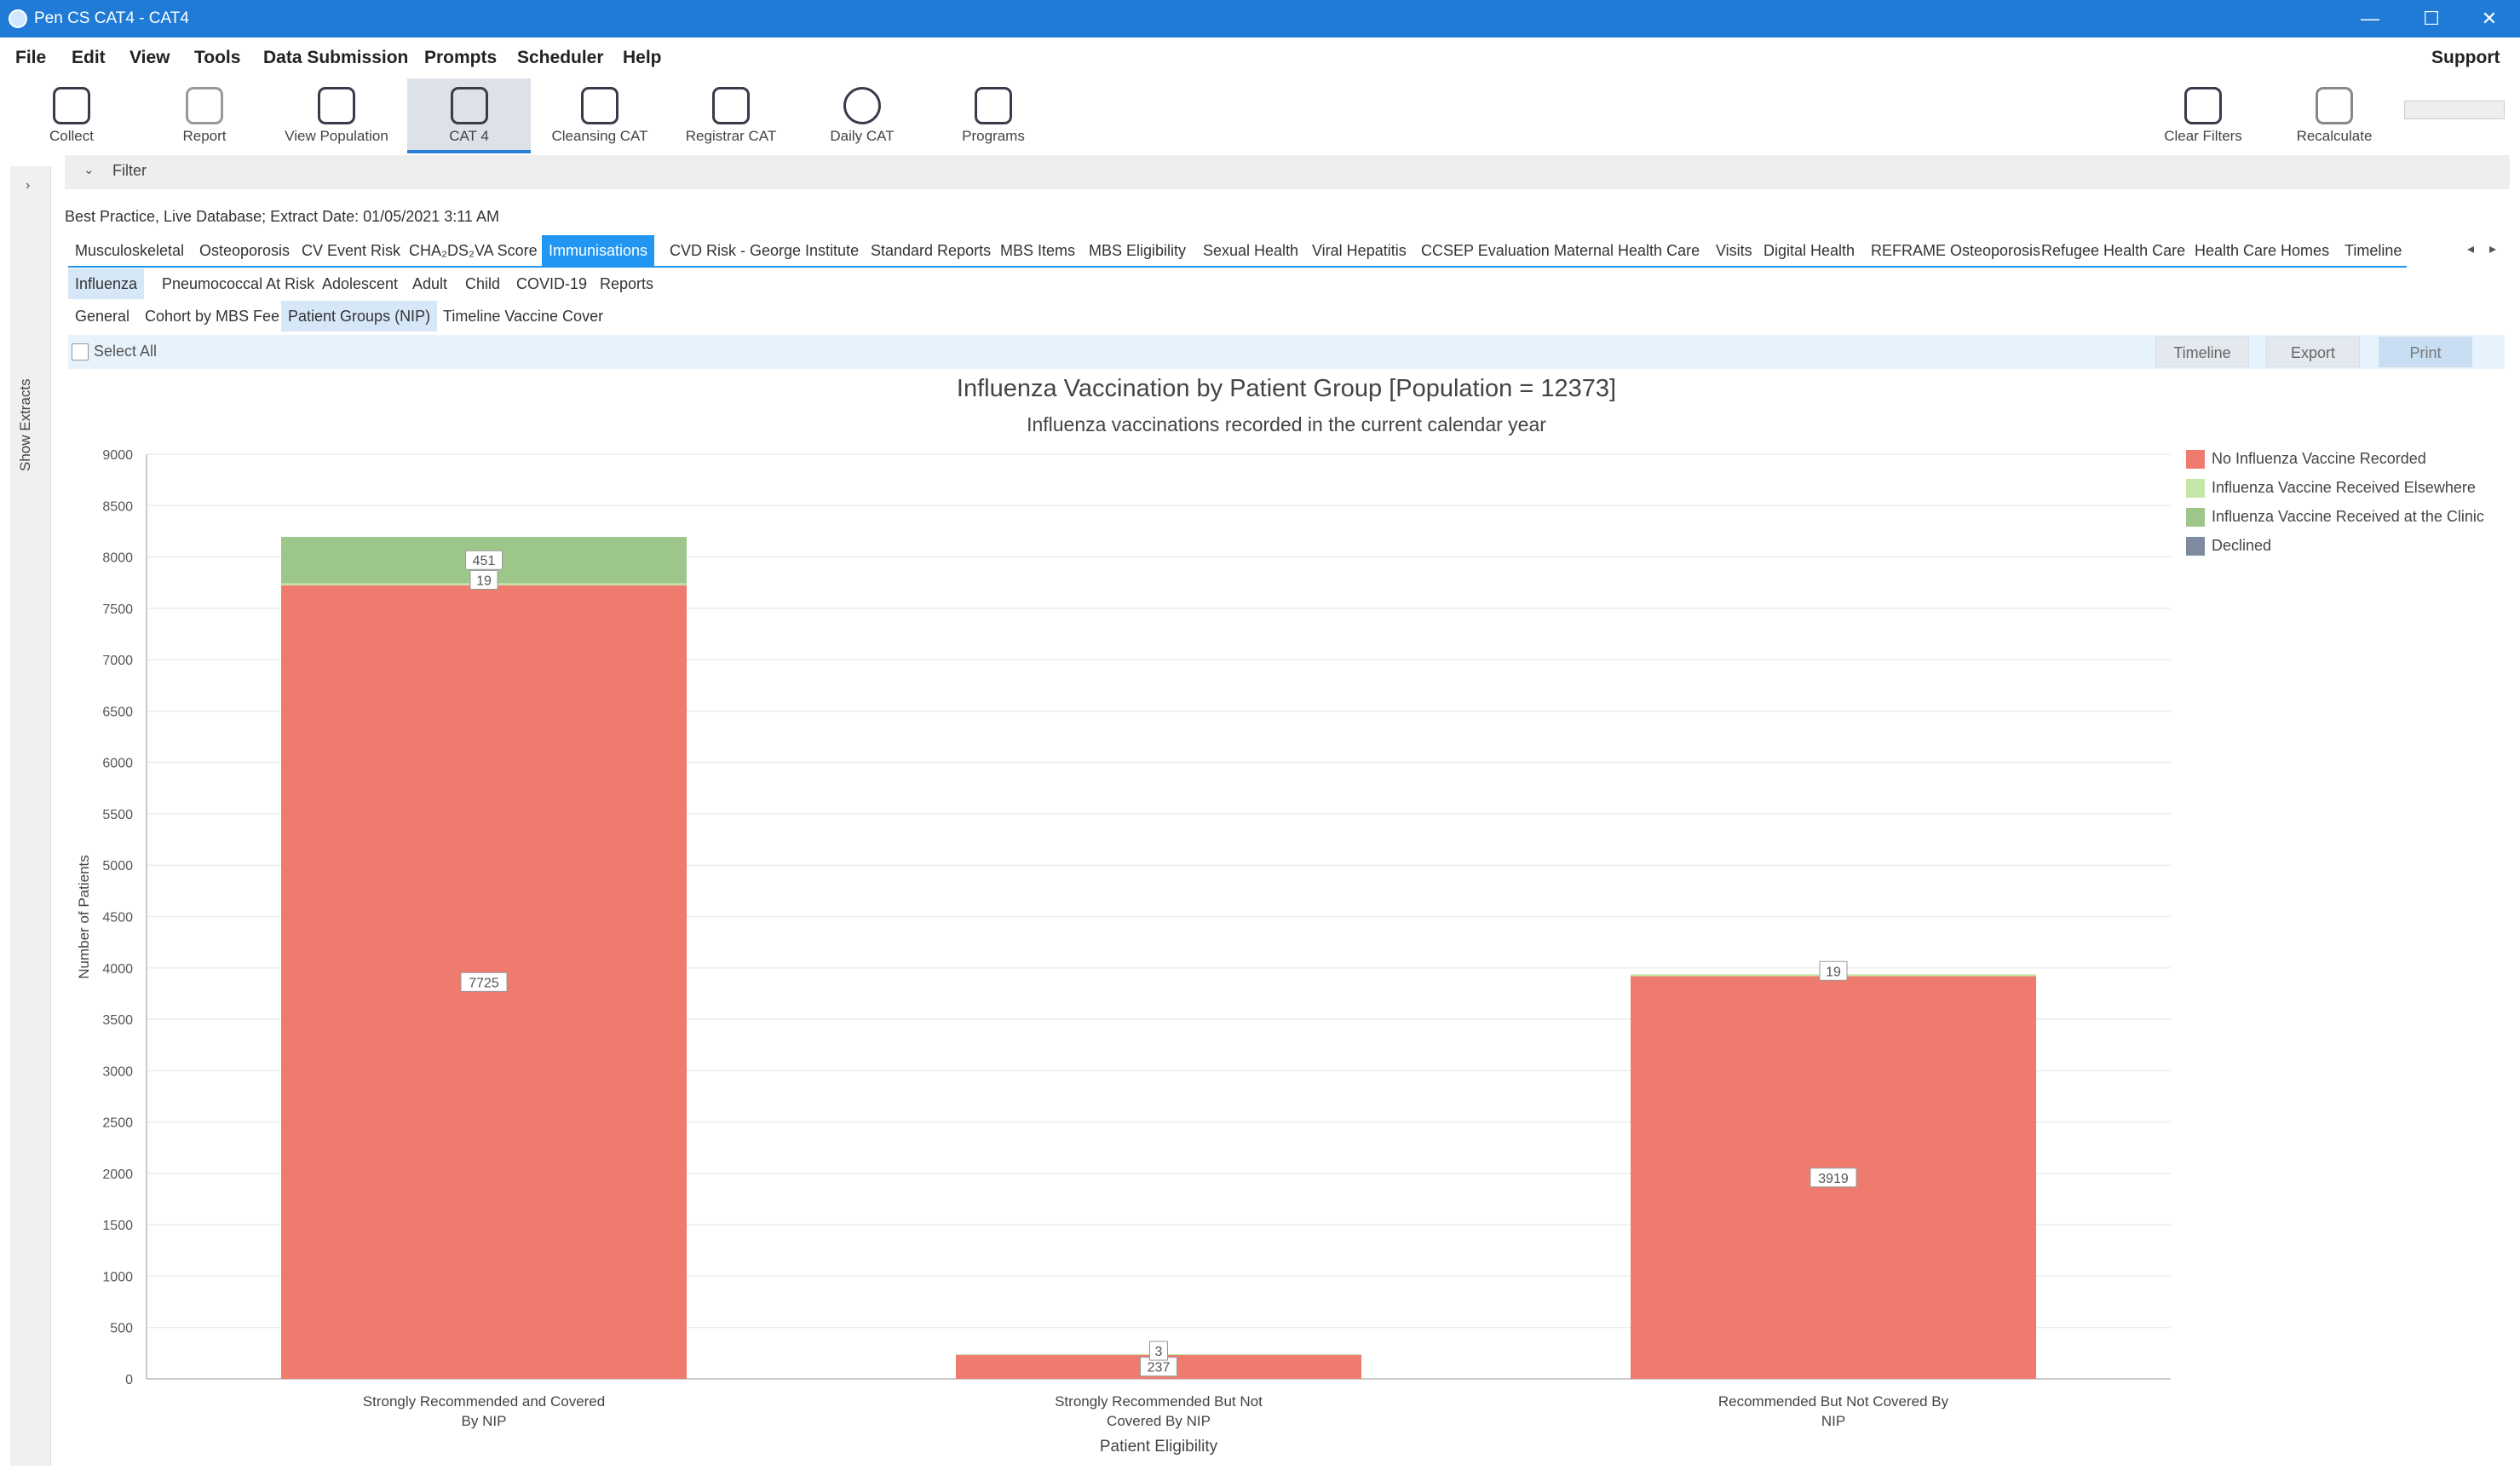 This screenshot has height=1476, width=2520. Describe the element at coordinates (118, 661) in the screenshot. I see `y-tick-label: 7000` at that location.